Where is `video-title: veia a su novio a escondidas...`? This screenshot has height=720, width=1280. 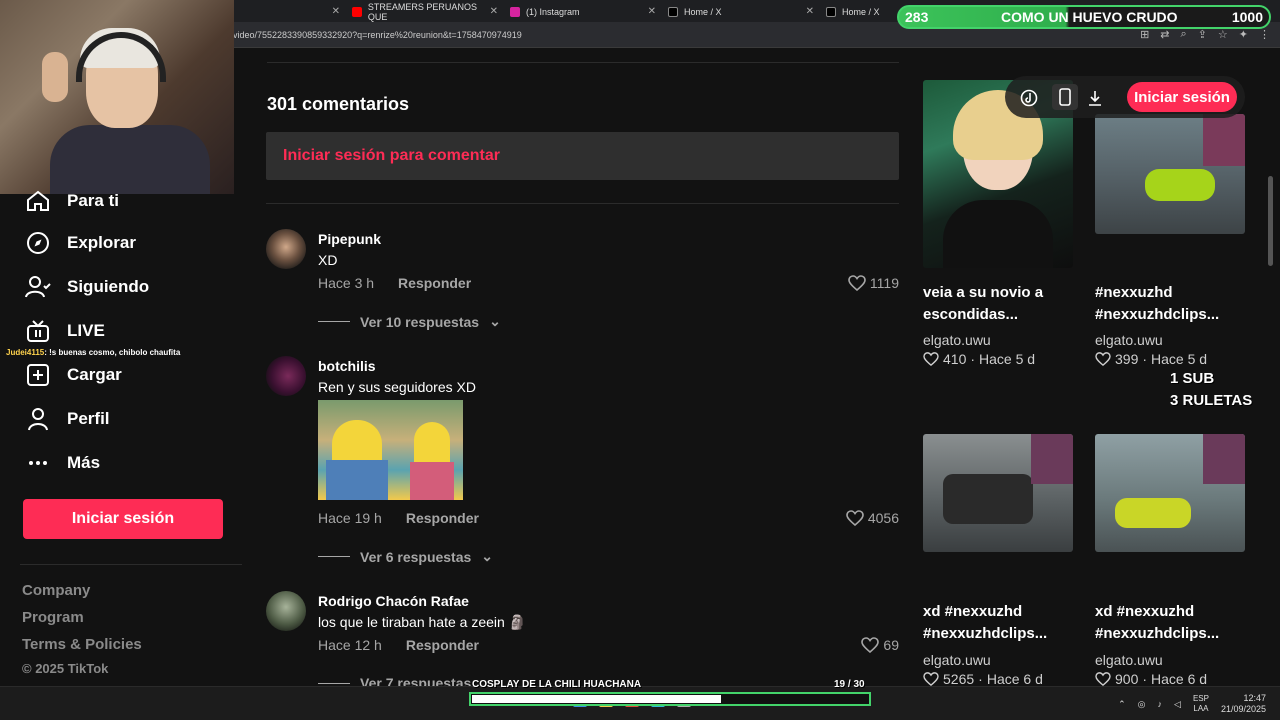
video-title: veia a su novio a escondidas... is located at coordinates (1003, 304).